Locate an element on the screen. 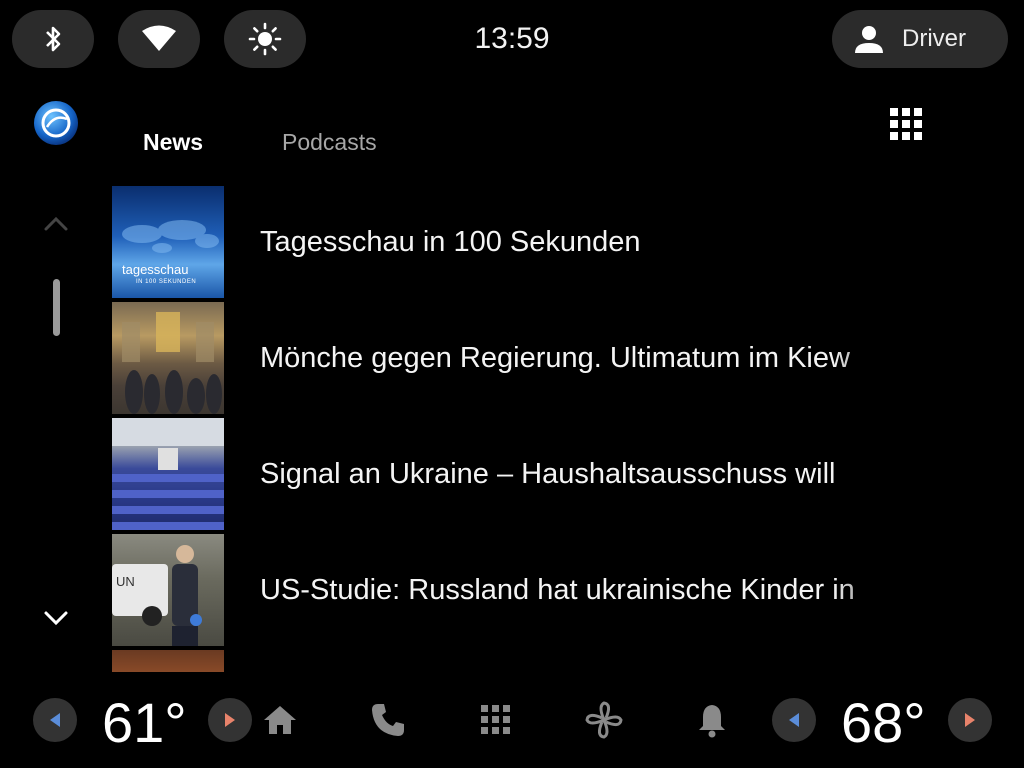 The width and height of the screenshot is (1024, 768). wifi-button is located at coordinates (159, 39).